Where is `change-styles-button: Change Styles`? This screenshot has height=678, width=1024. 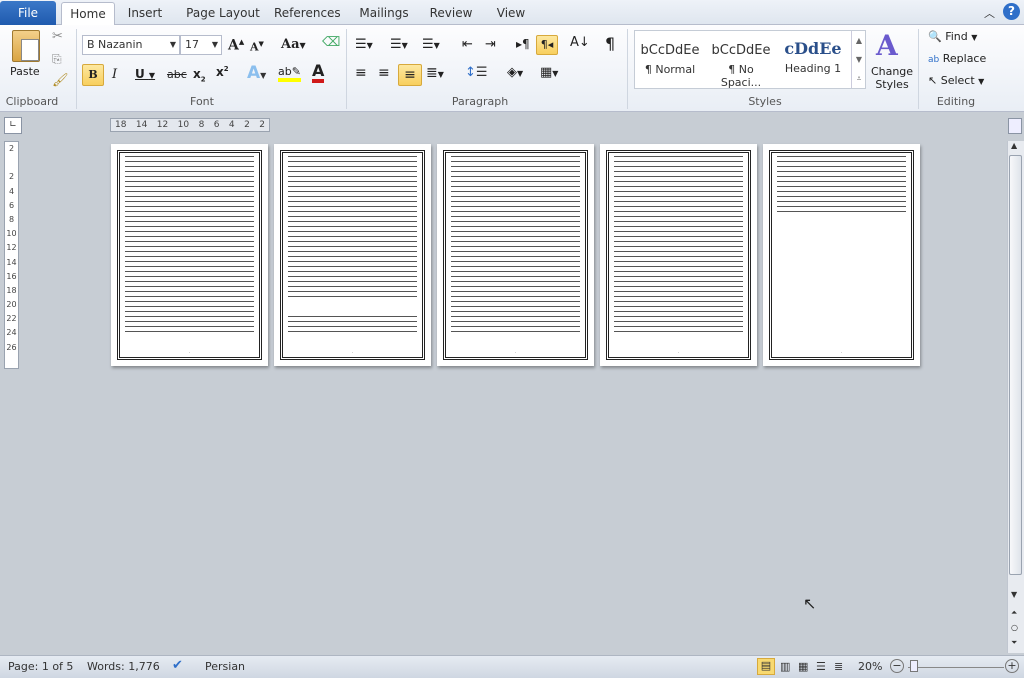 change-styles-button: Change Styles is located at coordinates (892, 78).